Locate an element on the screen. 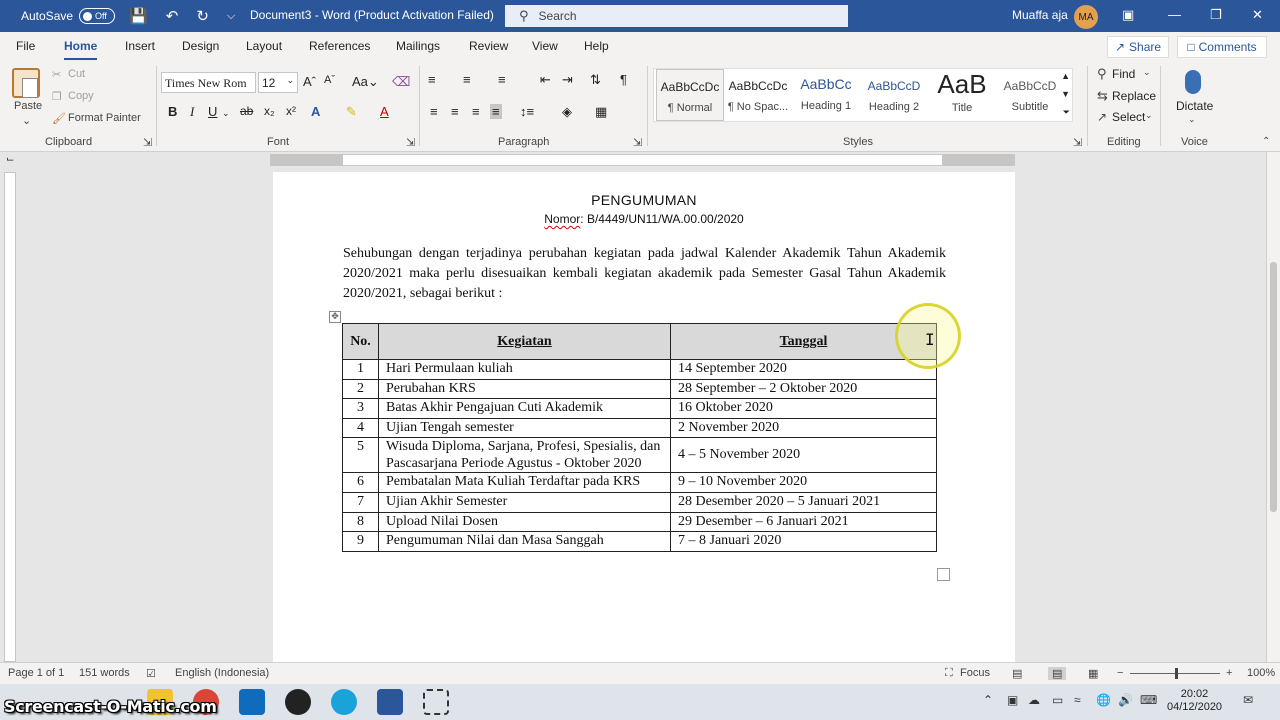 Image resolution: width=1280 pixels, height=720 pixels. cell-tanggal: 14 September 2020 is located at coordinates (803, 369).